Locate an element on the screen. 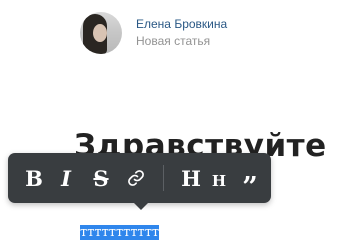  author-text: Елена Бровкина Новая статья is located at coordinates (181, 33).